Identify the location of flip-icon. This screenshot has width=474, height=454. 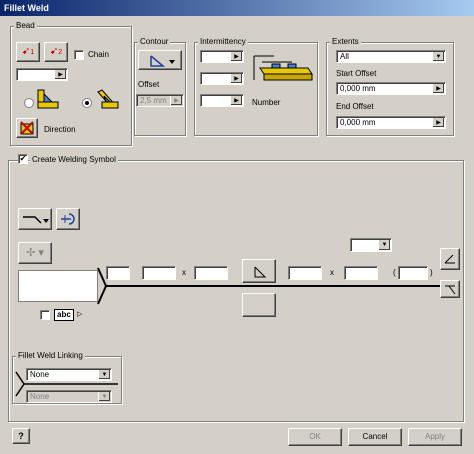
(68, 219).